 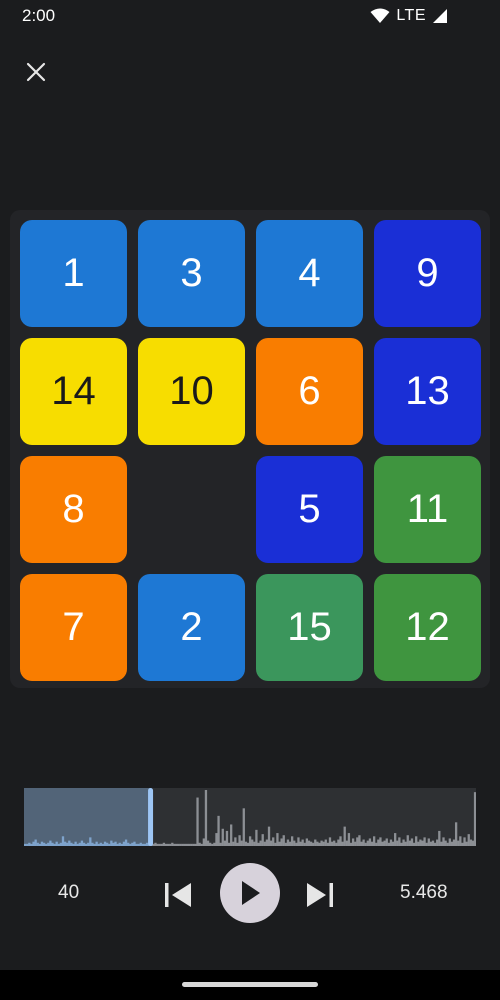 I want to click on close-button, so click(x=36, y=72).